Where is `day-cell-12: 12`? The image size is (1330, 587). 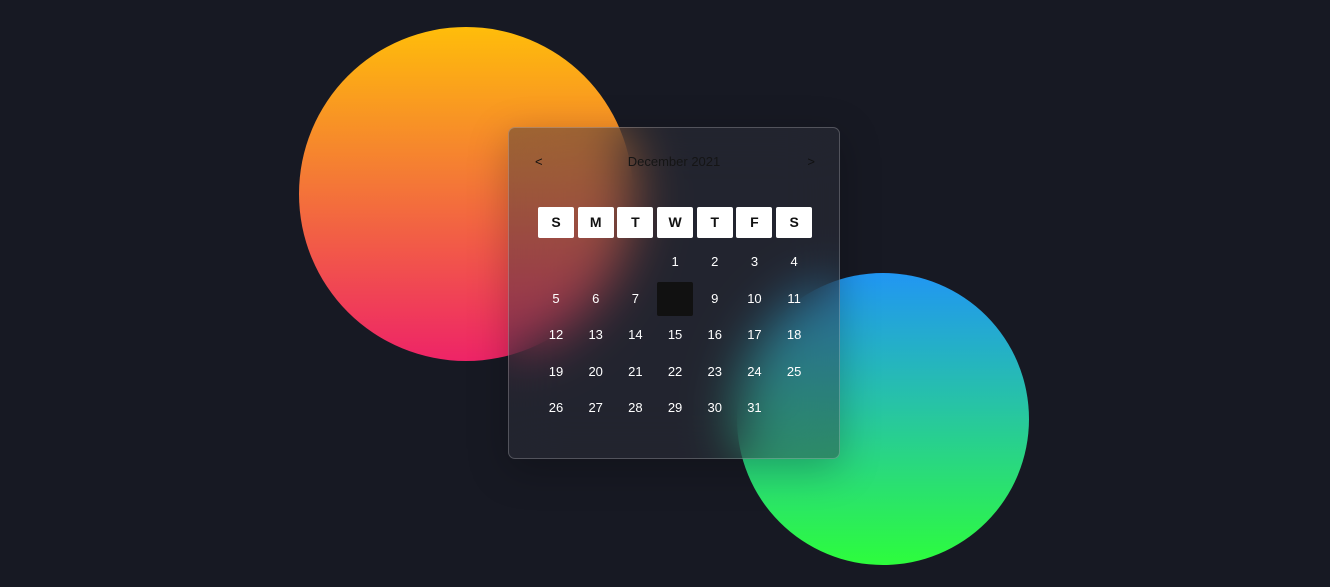 day-cell-12: 12 is located at coordinates (556, 335).